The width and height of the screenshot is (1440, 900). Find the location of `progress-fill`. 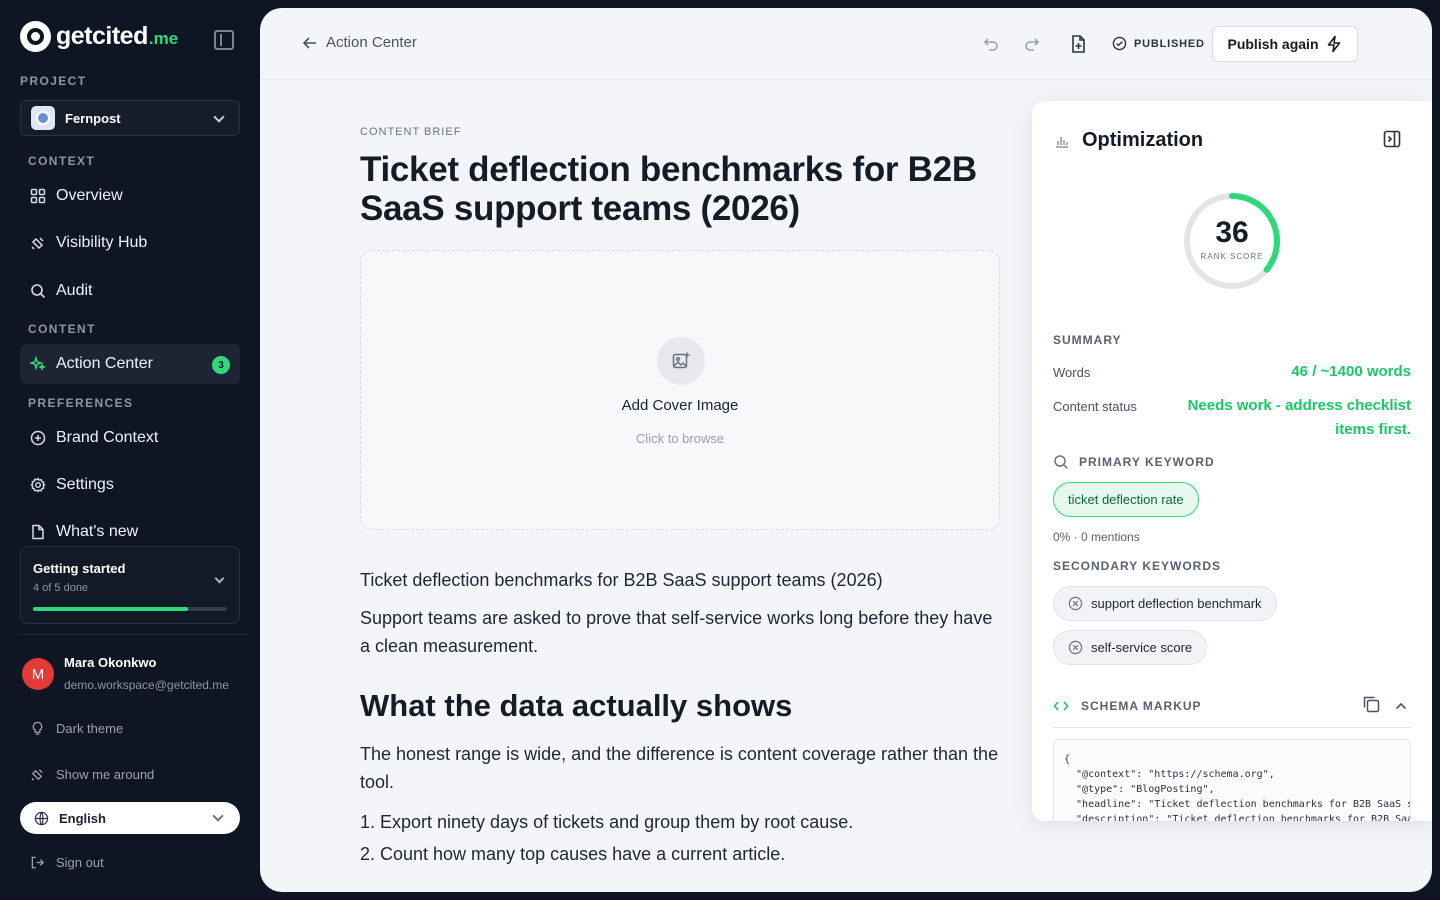

progress-fill is located at coordinates (111, 609).